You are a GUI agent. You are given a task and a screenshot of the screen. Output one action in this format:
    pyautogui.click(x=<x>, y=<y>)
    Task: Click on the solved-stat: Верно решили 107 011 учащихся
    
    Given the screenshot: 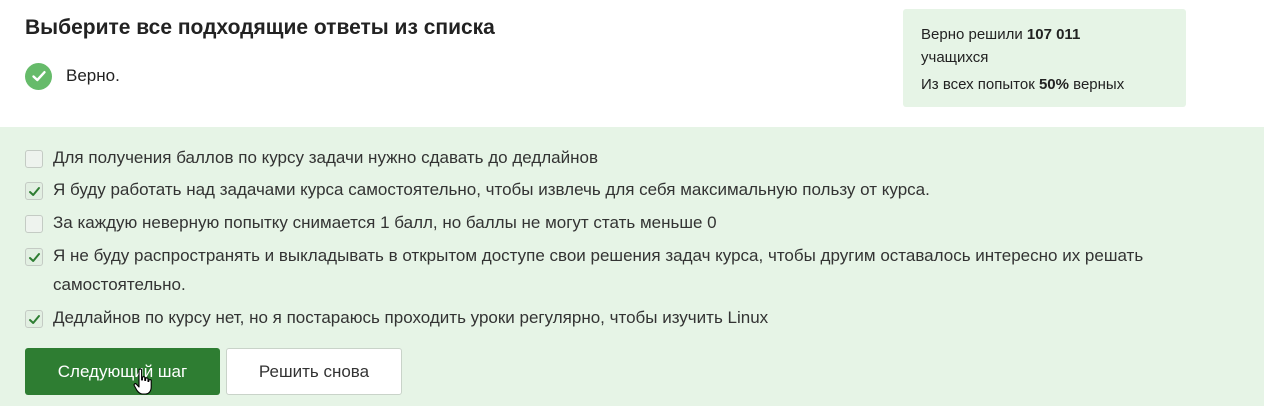 What is the action you would take?
    pyautogui.click(x=1021, y=46)
    